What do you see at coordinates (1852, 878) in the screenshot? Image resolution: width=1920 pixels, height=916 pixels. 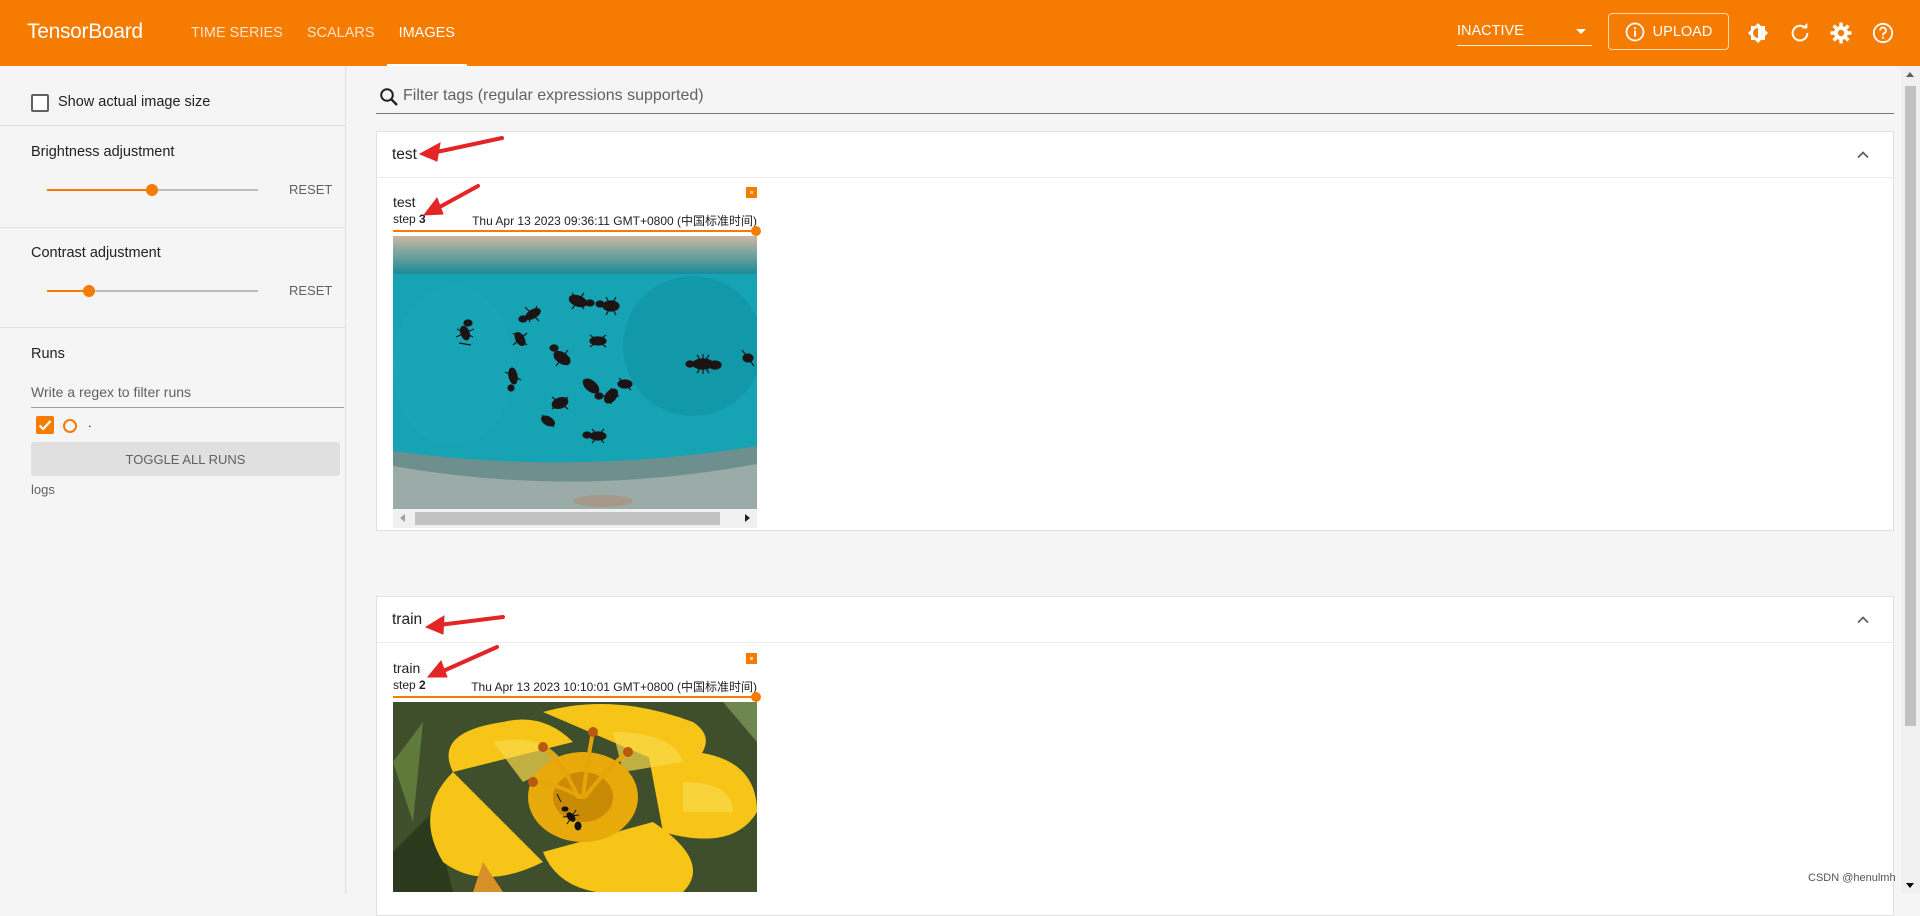 I see `watermark: CSDN @henulmh` at bounding box center [1852, 878].